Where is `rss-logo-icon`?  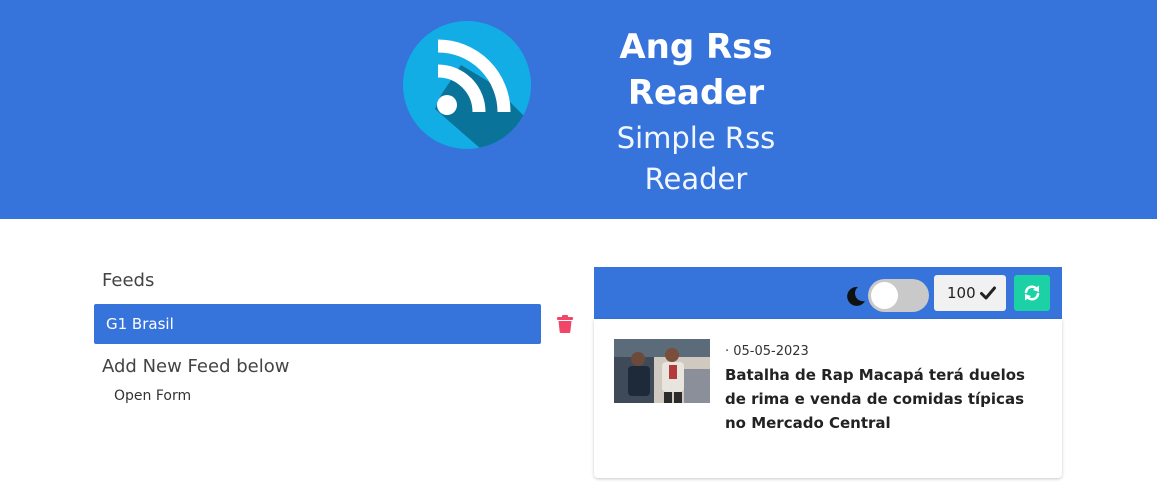 rss-logo-icon is located at coordinates (467, 85).